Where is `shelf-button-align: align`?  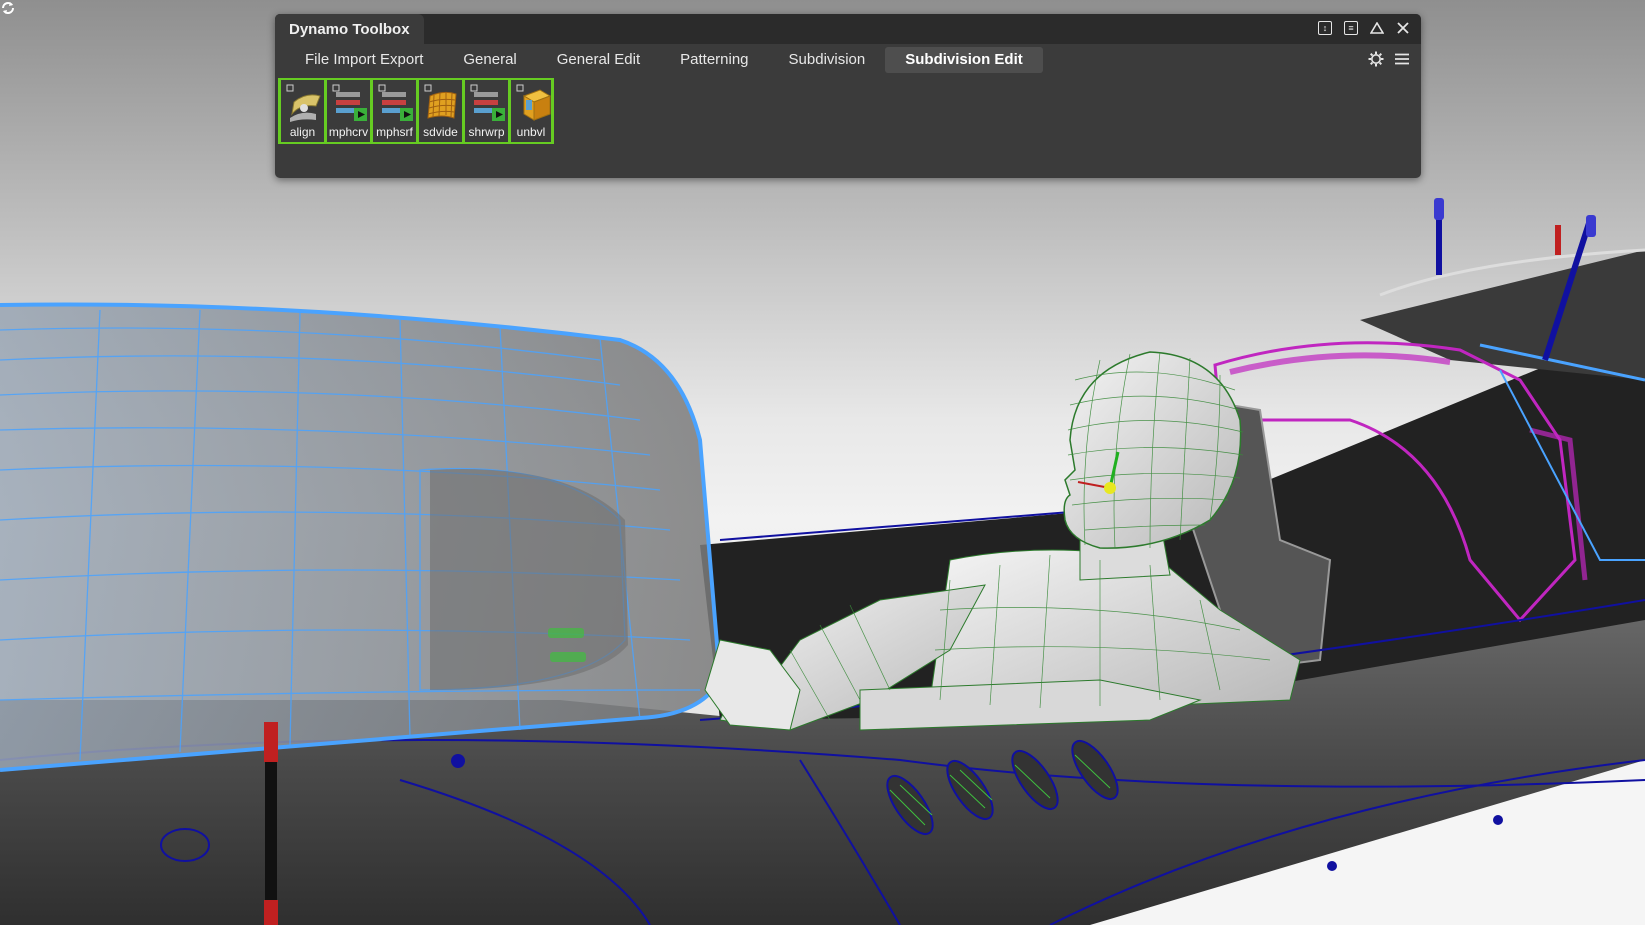 shelf-button-align: align is located at coordinates (301, 111).